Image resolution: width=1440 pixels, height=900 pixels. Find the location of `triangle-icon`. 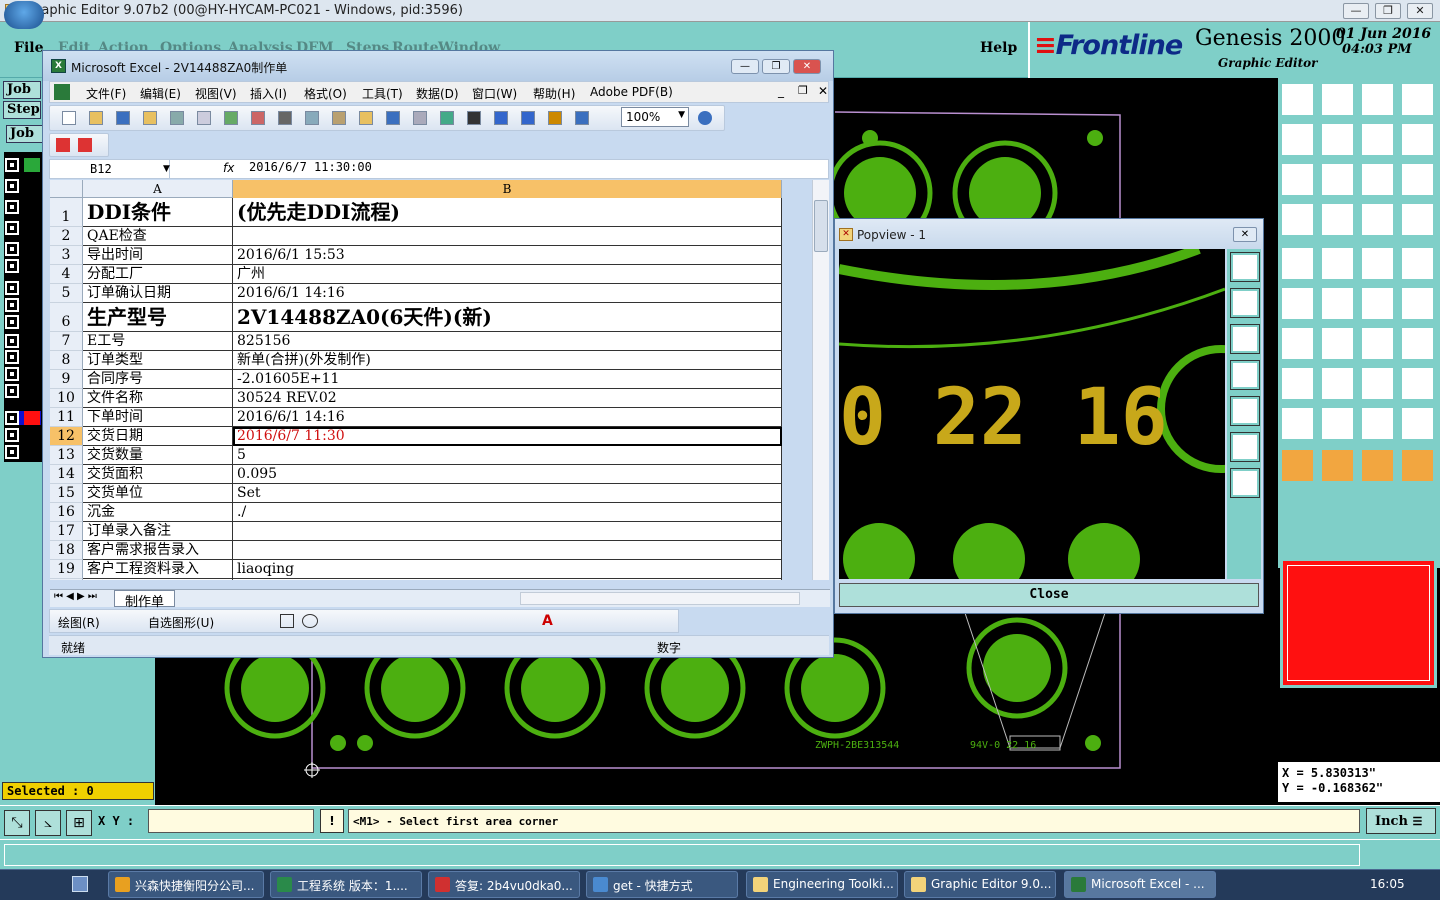

triangle-icon is located at coordinates (1297, 423).